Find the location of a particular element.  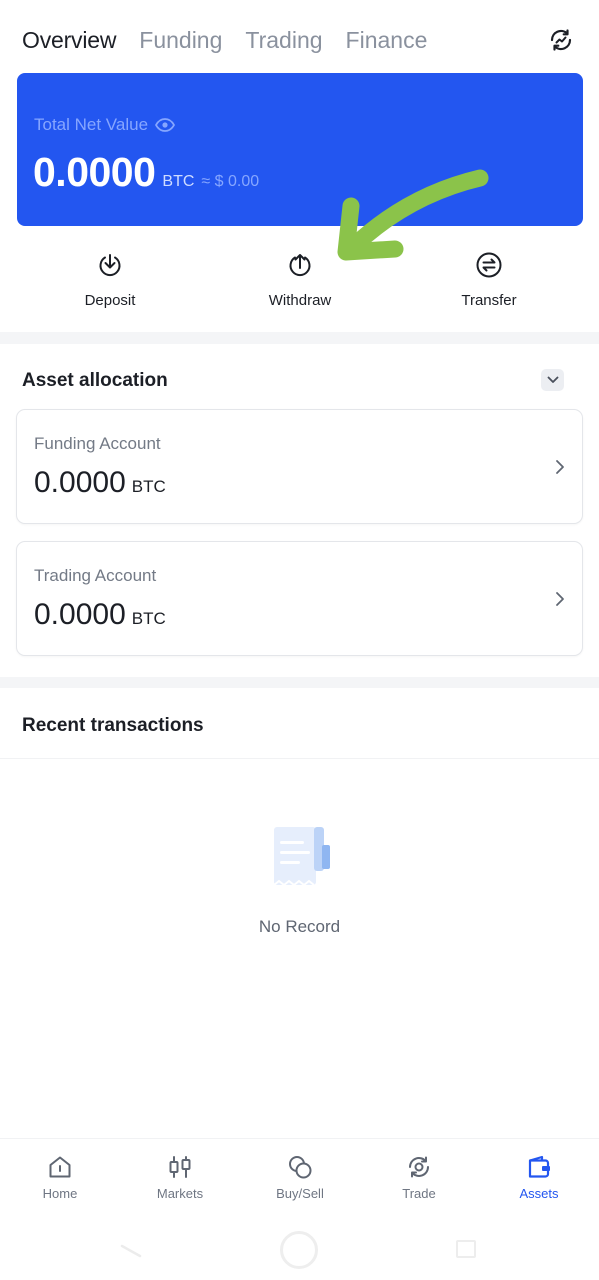

withdraw-button: Withdraw is located at coordinates (300, 279).